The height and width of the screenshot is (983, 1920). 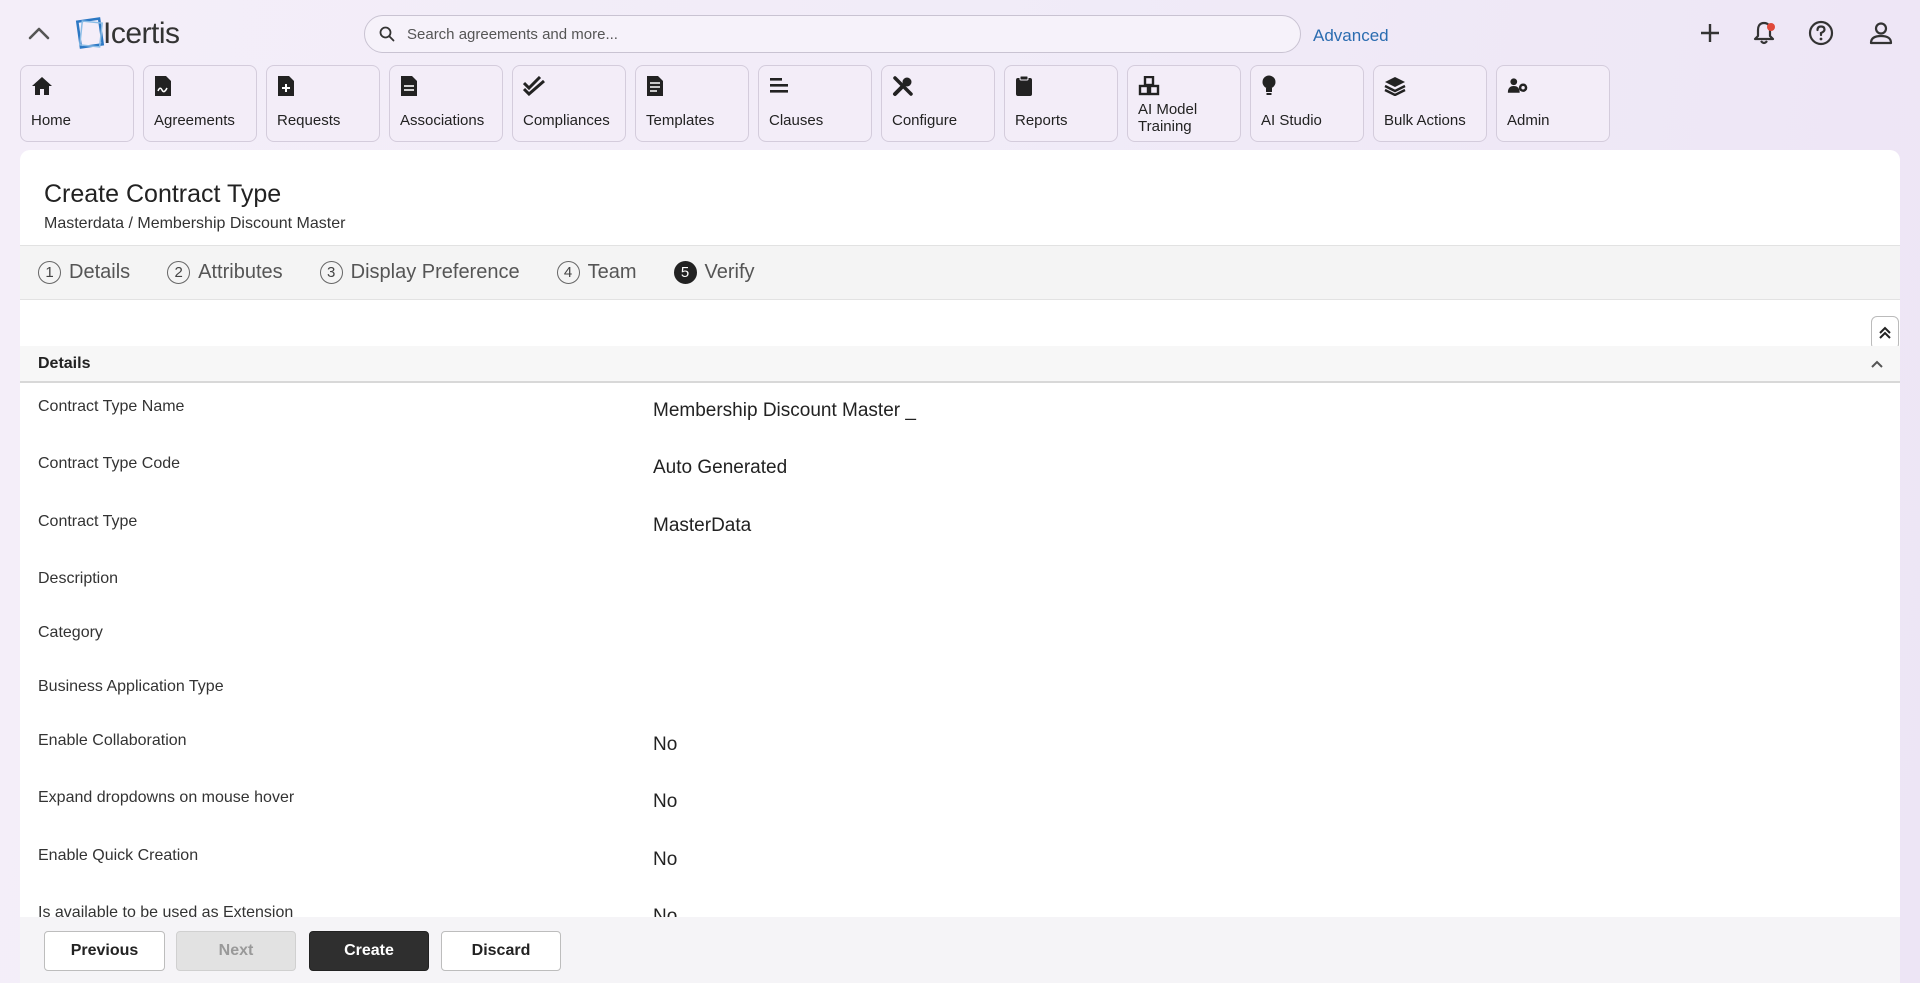 What do you see at coordinates (784, 410) in the screenshot?
I see `field-value: Membership Discount Master _` at bounding box center [784, 410].